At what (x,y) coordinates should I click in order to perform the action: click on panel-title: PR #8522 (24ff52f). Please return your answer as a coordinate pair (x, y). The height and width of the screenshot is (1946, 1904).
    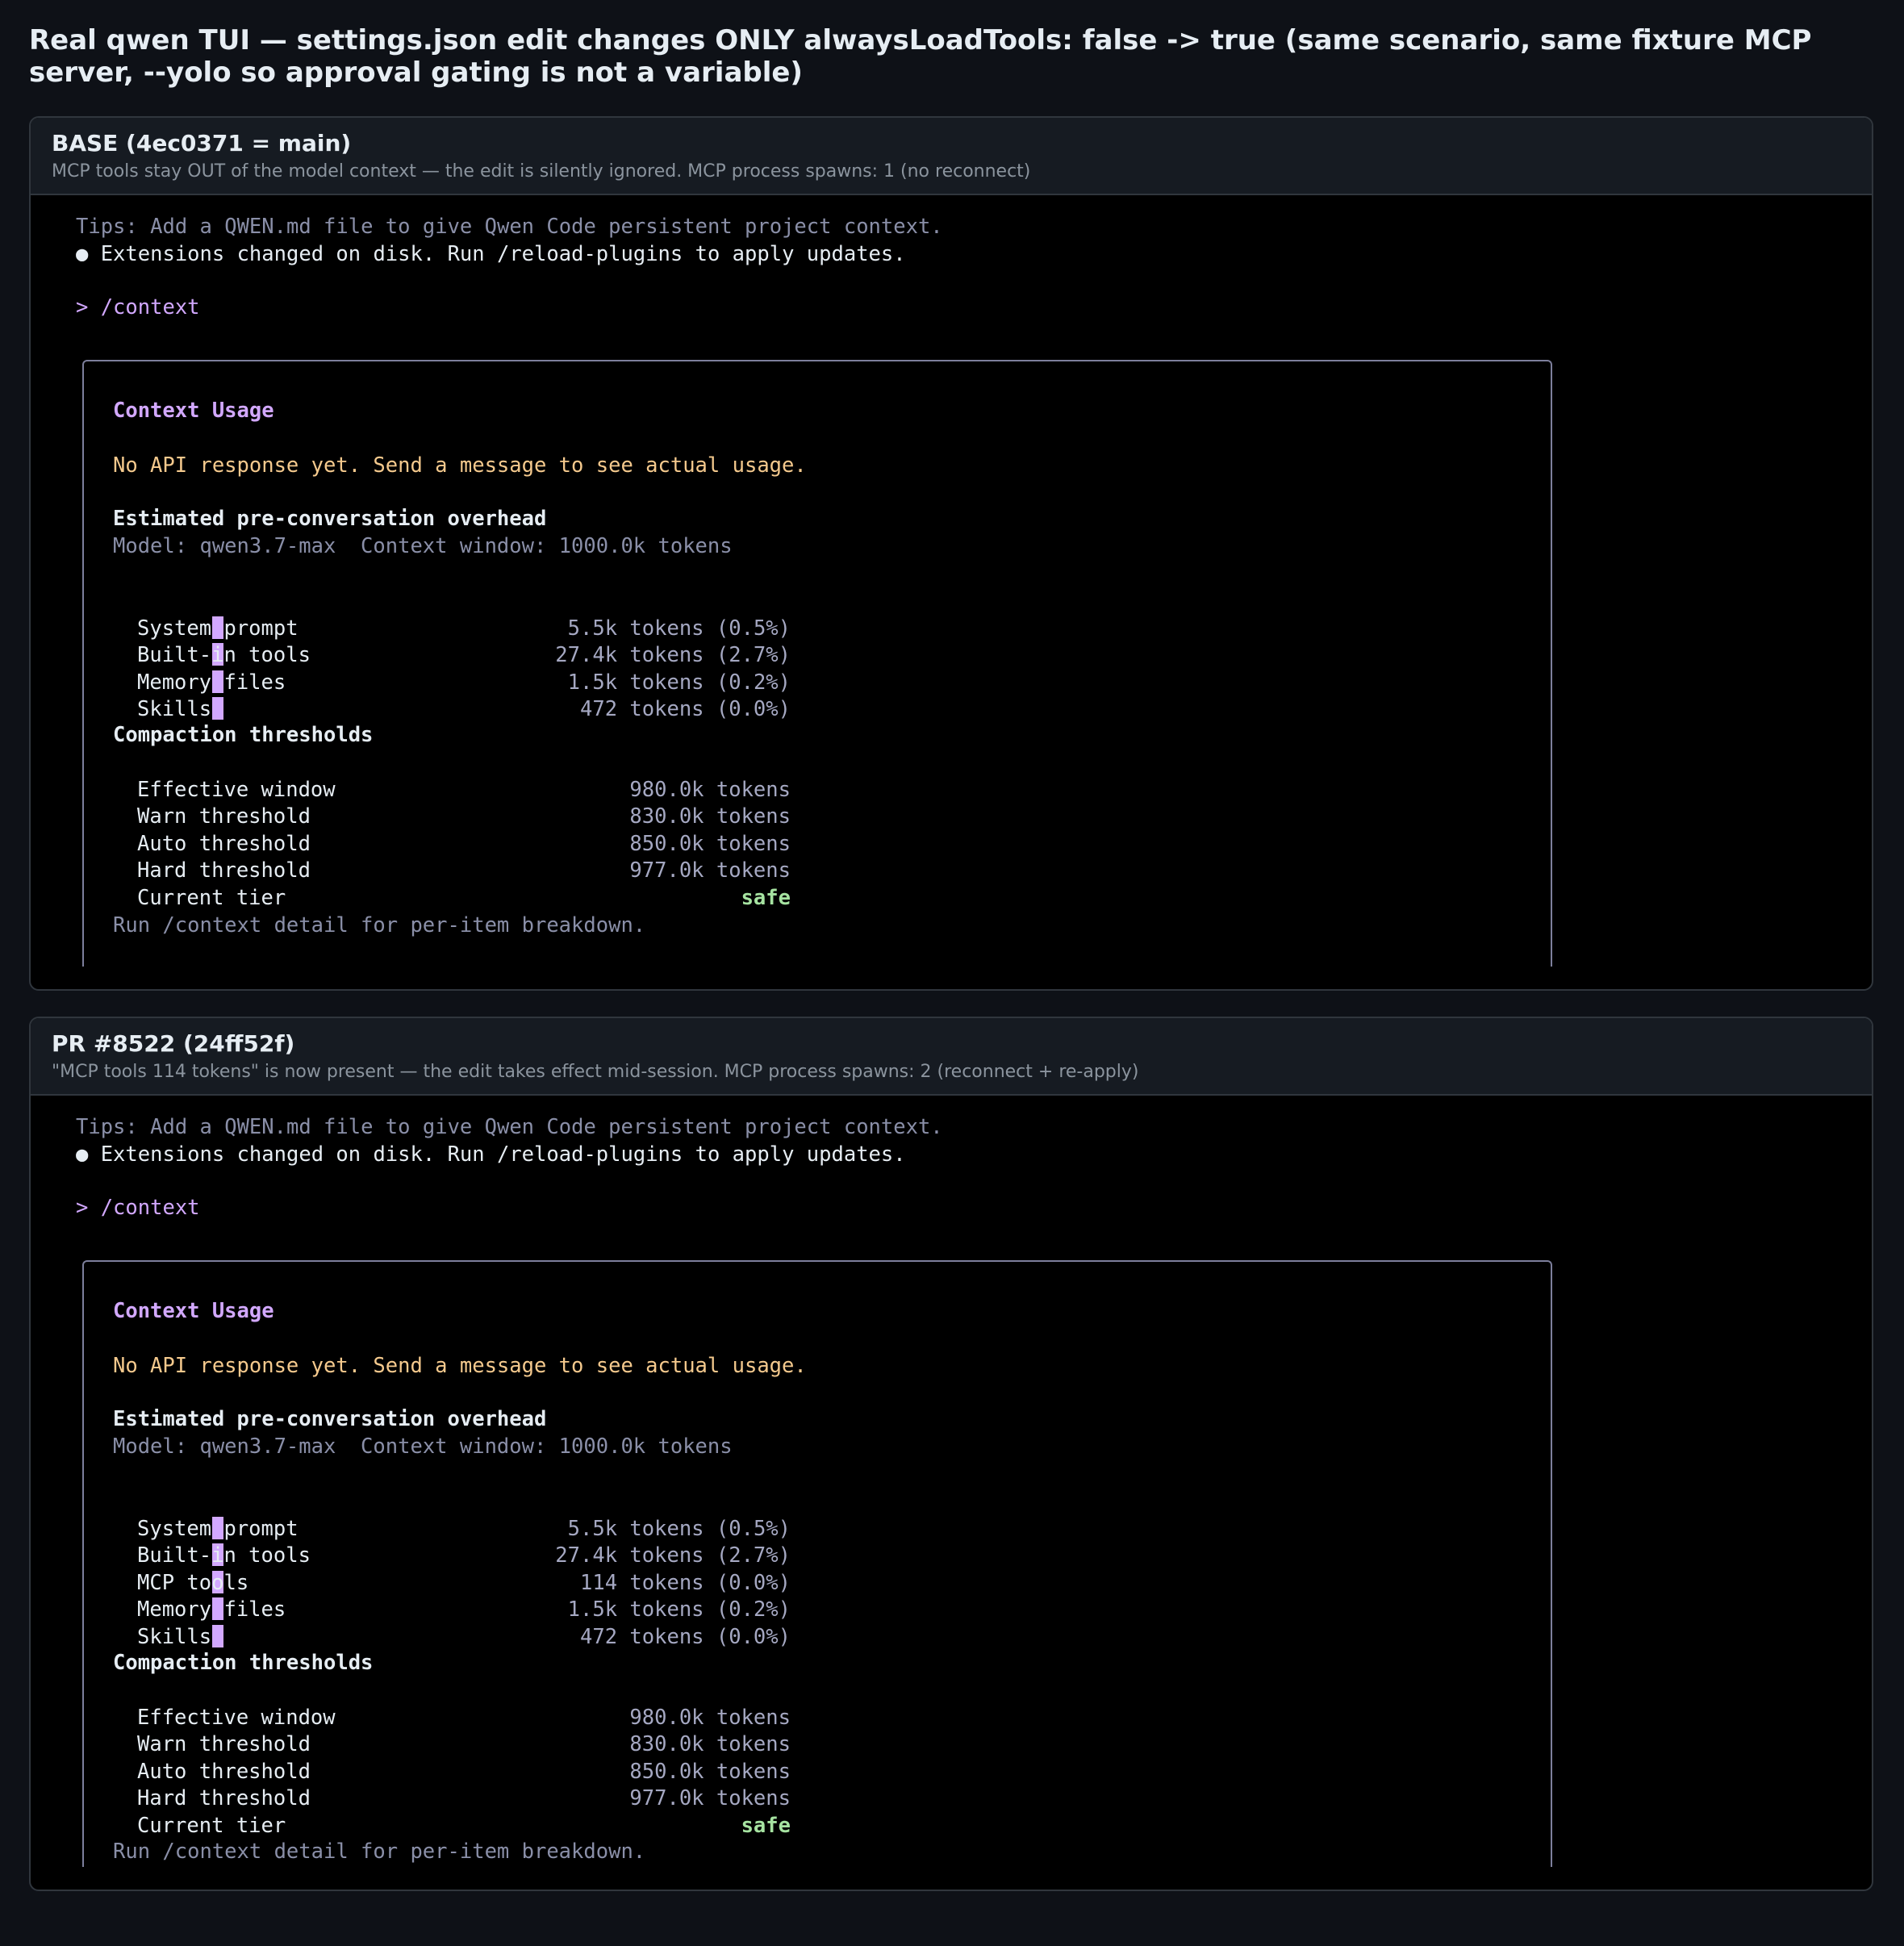
    Looking at the image, I should click on (174, 1043).